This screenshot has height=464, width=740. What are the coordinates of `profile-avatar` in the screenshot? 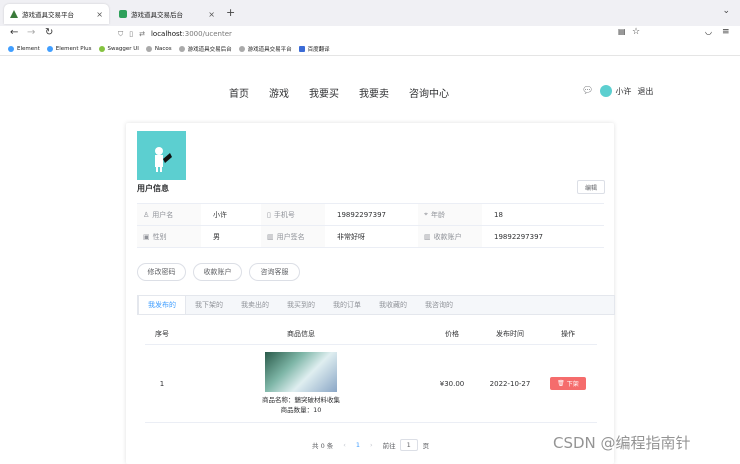 It's located at (161, 155).